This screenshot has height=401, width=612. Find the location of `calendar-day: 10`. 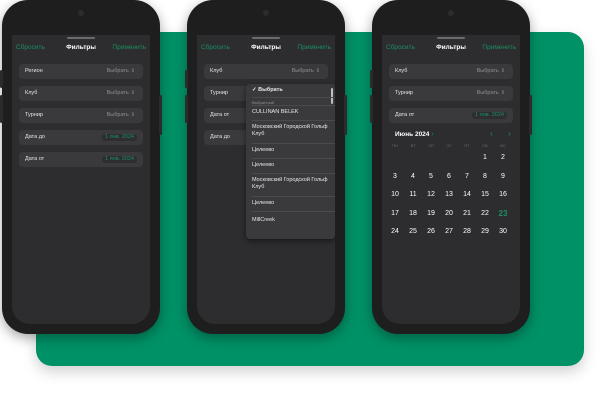

calendar-day: 10 is located at coordinates (395, 195).